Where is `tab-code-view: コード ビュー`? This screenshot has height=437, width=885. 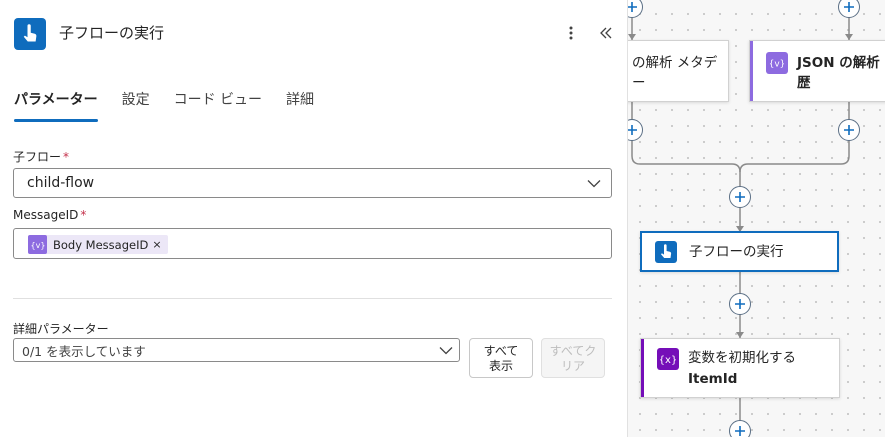
tab-code-view: コード ビュー is located at coordinates (218, 104).